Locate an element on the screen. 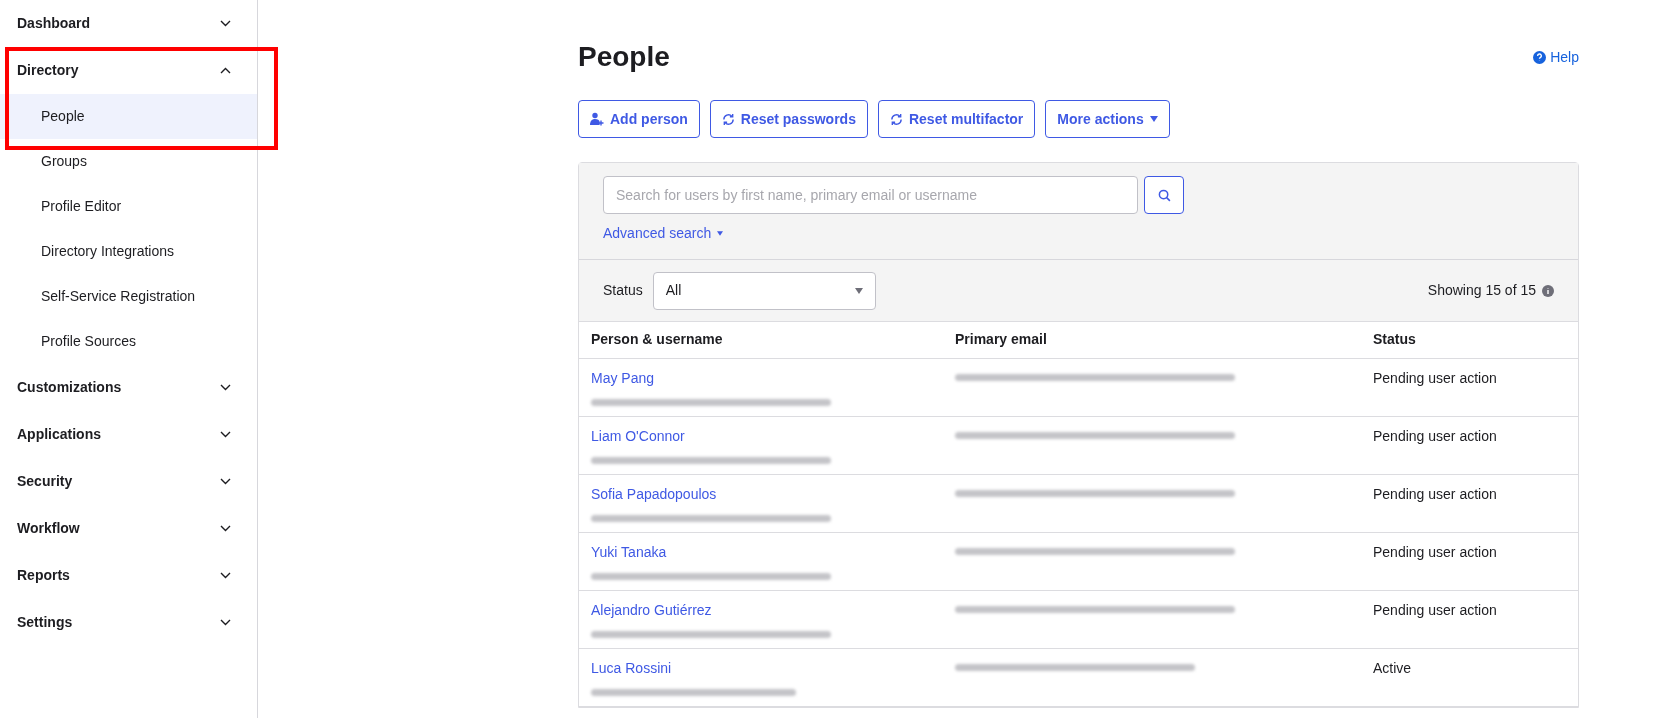 The height and width of the screenshot is (718, 1659). person-name-link: May Pang is located at coordinates (761, 378).